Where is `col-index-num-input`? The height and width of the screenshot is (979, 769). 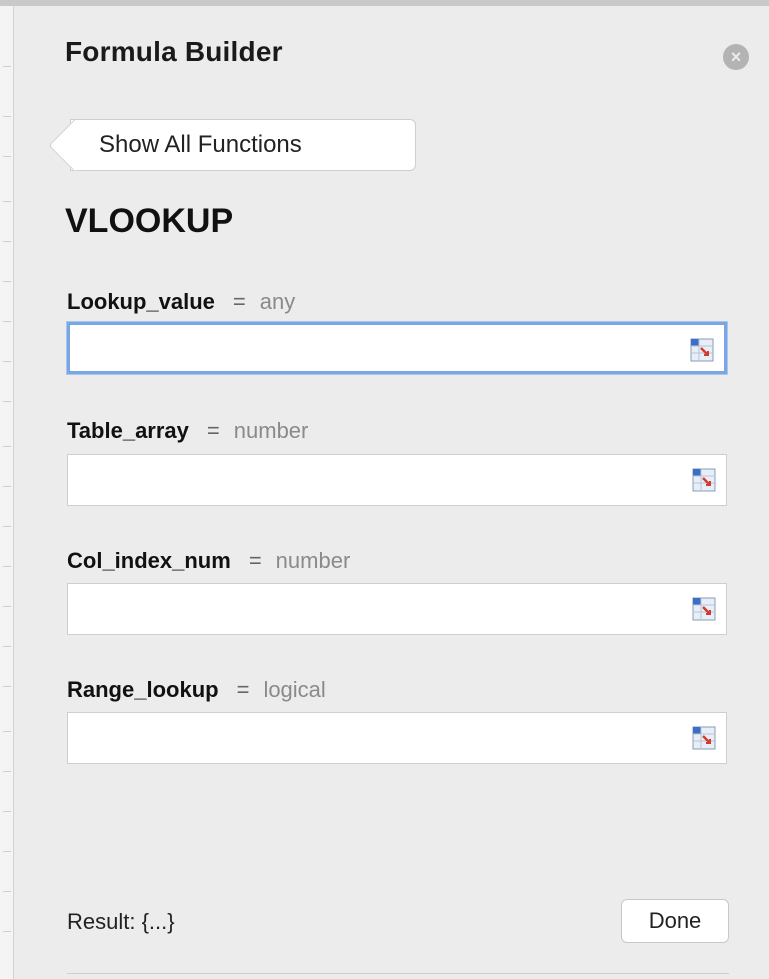
col-index-num-input is located at coordinates (377, 609).